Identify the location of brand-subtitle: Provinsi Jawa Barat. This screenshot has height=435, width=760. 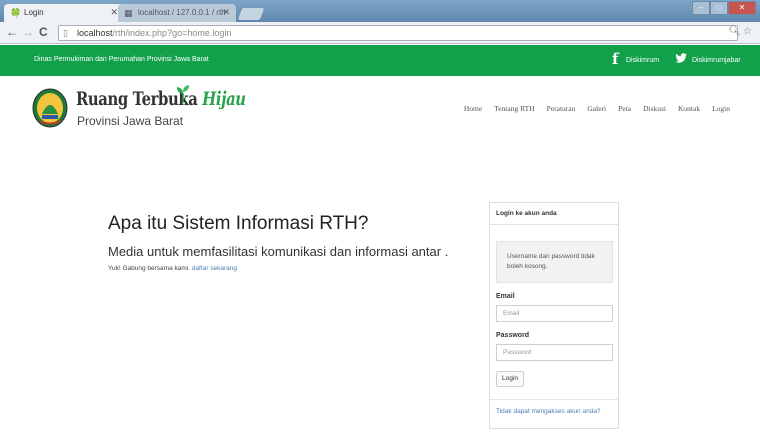
(130, 121).